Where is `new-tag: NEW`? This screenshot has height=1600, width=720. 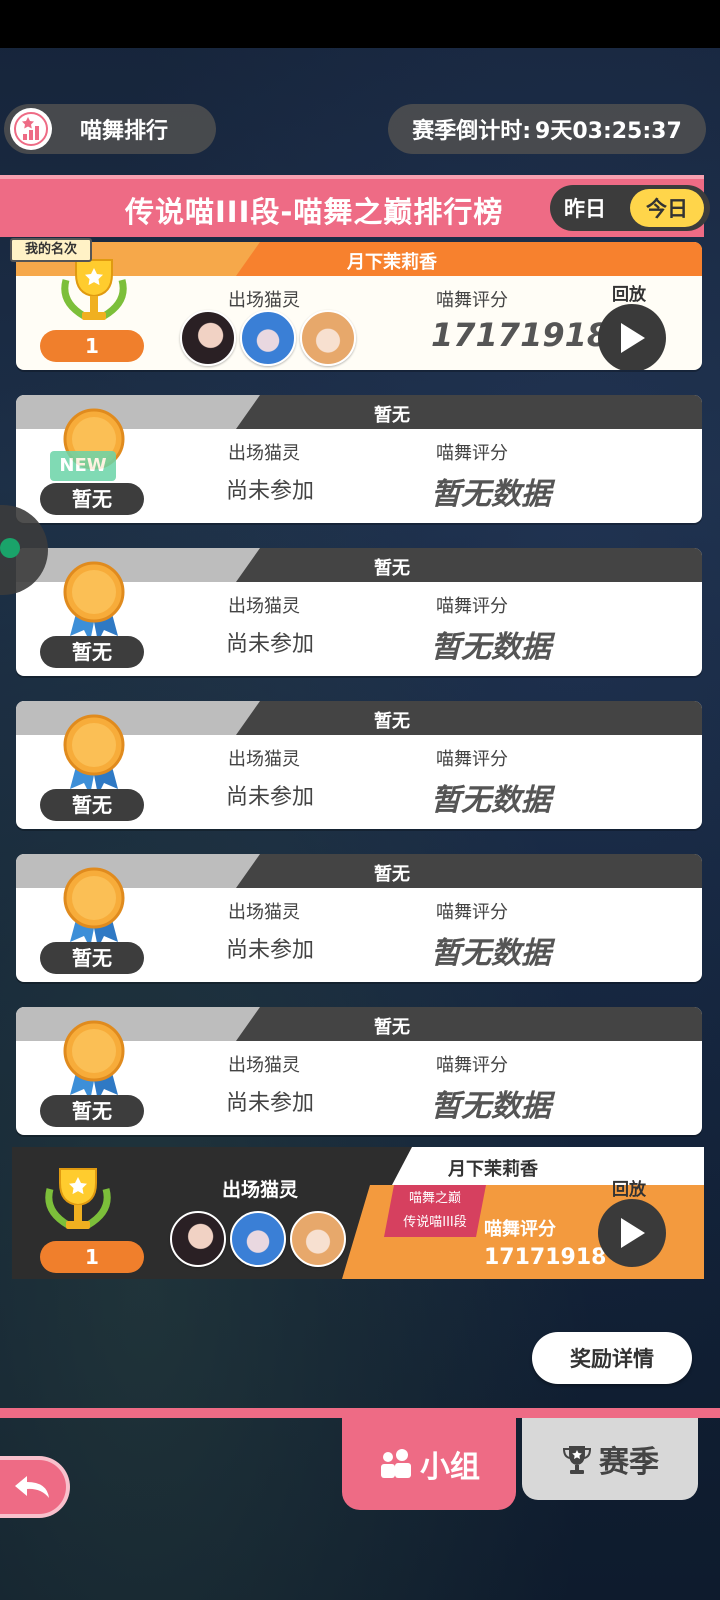
new-tag: NEW is located at coordinates (83, 466).